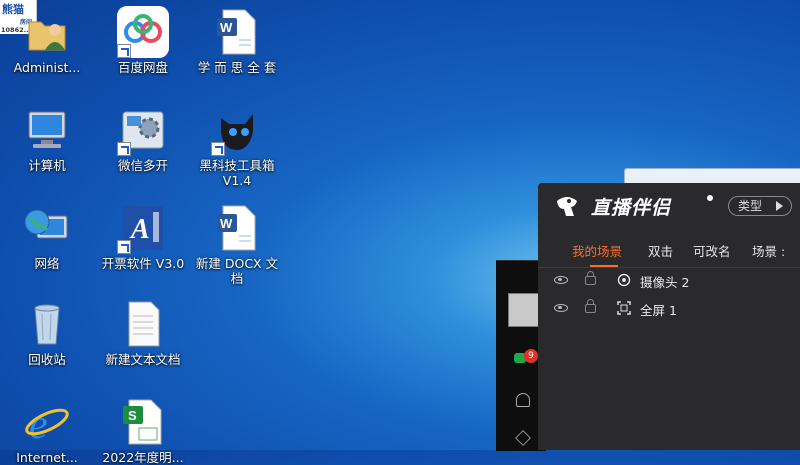  What do you see at coordinates (47, 324) in the screenshot?
I see `recycle-bin-icon` at bounding box center [47, 324].